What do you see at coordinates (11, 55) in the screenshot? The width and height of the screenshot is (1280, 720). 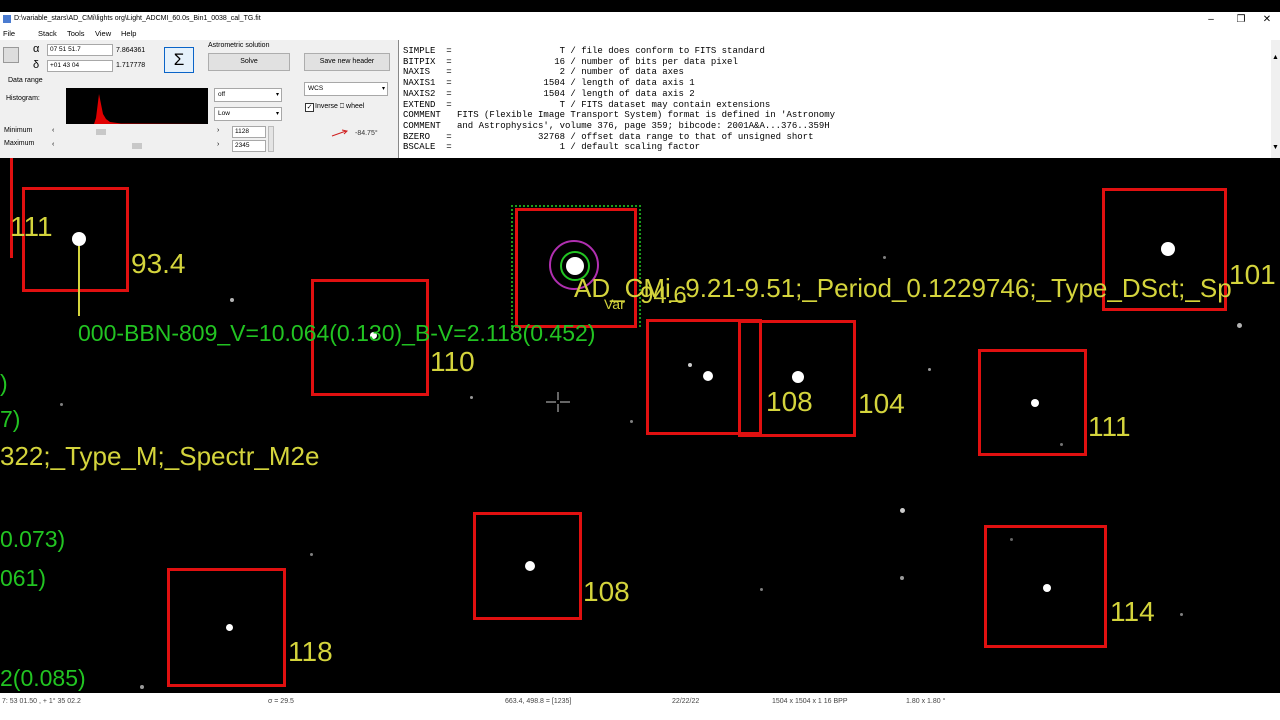 I see `reset-icon` at bounding box center [11, 55].